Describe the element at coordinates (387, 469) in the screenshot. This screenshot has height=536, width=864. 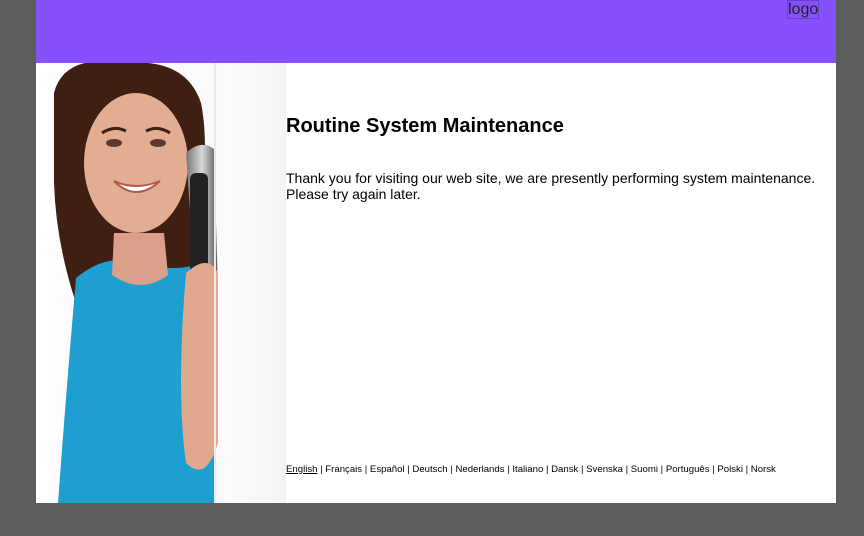
I see `language-link-español: Español` at that location.